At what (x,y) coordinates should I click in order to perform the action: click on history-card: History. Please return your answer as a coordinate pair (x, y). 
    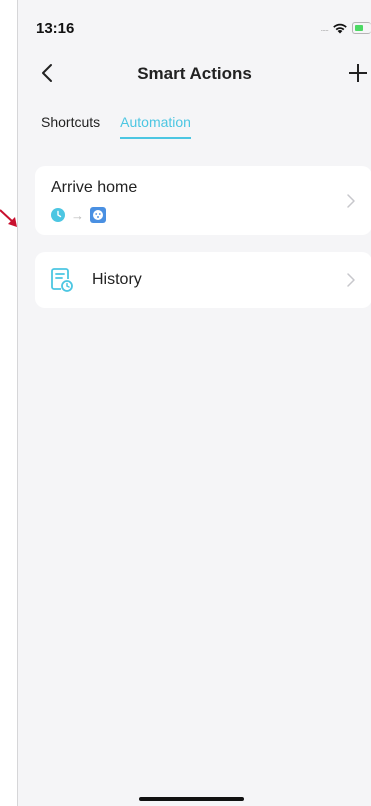
    Looking at the image, I should click on (203, 280).